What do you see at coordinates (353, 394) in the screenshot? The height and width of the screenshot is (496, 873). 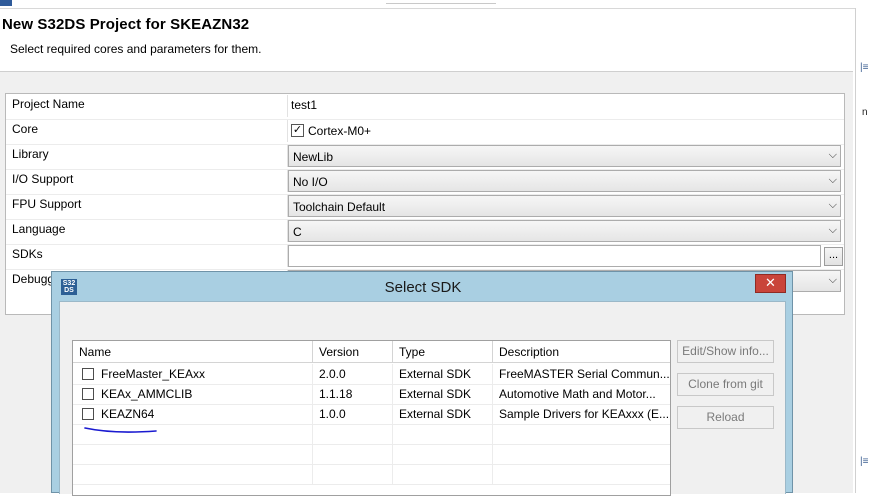 I see `sdk-version: 1.1.18` at bounding box center [353, 394].